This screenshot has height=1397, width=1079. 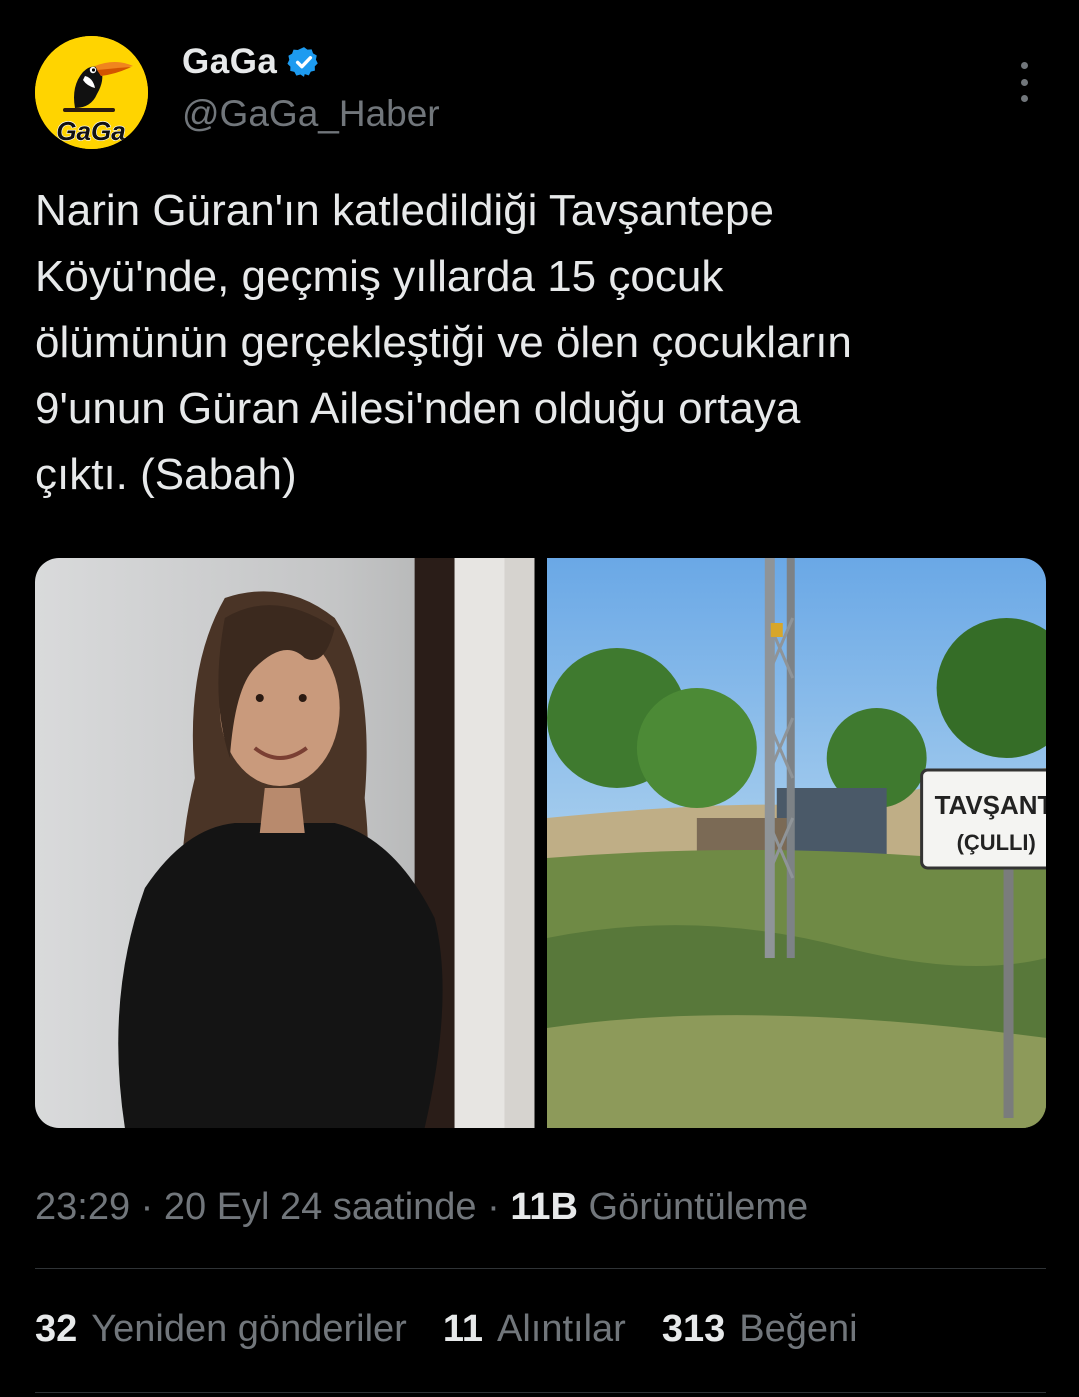 I want to click on more-options-icon, so click(x=1024, y=82).